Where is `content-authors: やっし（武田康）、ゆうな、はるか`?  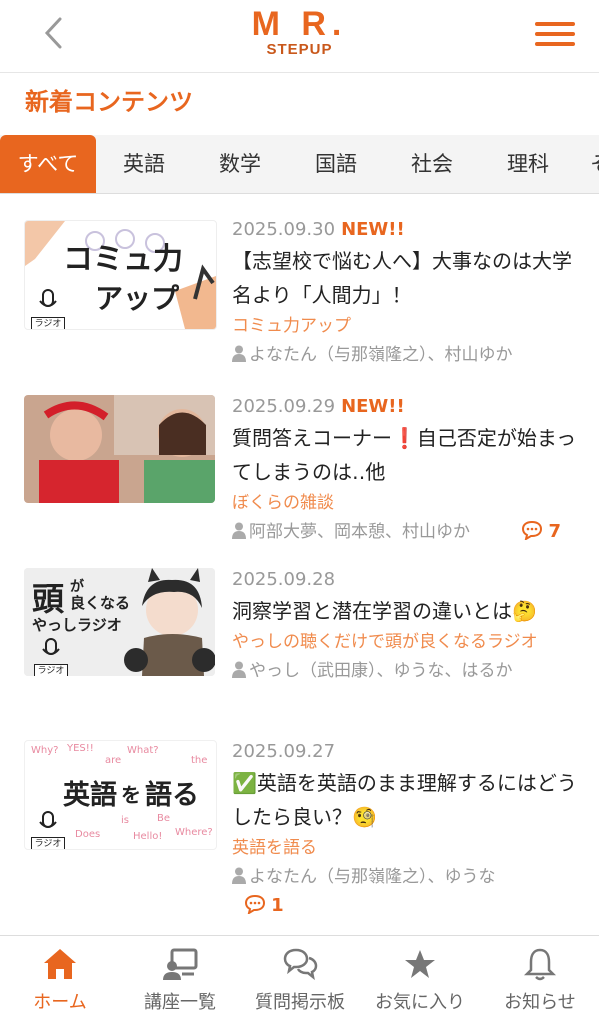
content-authors: やっし（武田康）、ゆうな、はるか is located at coordinates (404, 671).